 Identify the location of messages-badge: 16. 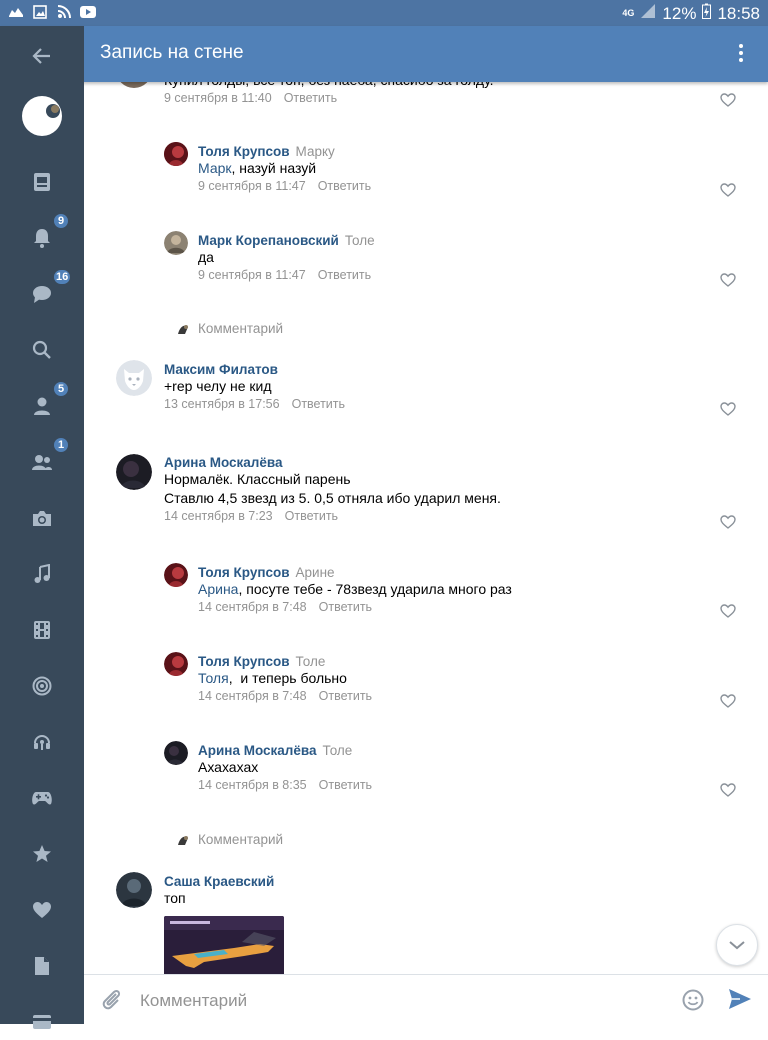
(62, 277).